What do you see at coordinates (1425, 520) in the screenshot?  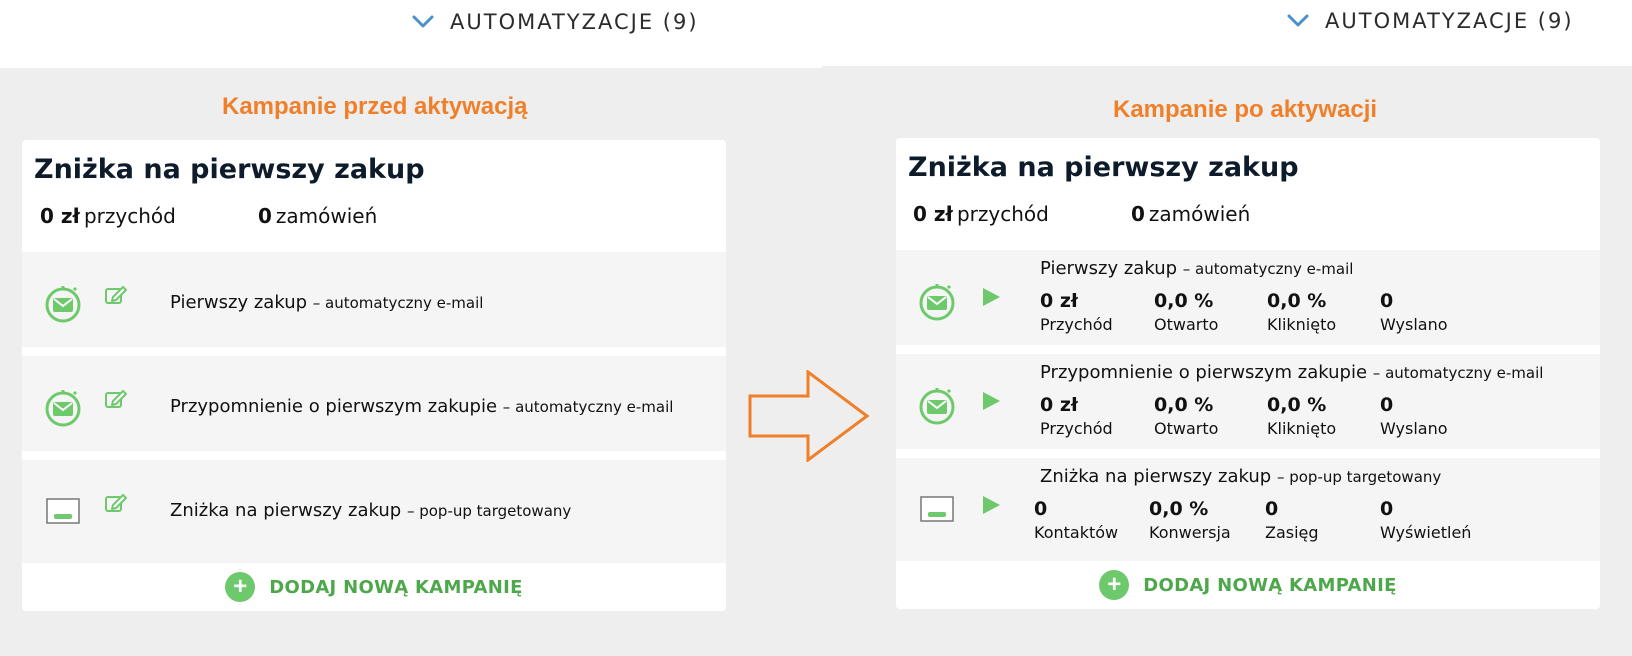 I see `stat-views: 0 Wyświetleń` at bounding box center [1425, 520].